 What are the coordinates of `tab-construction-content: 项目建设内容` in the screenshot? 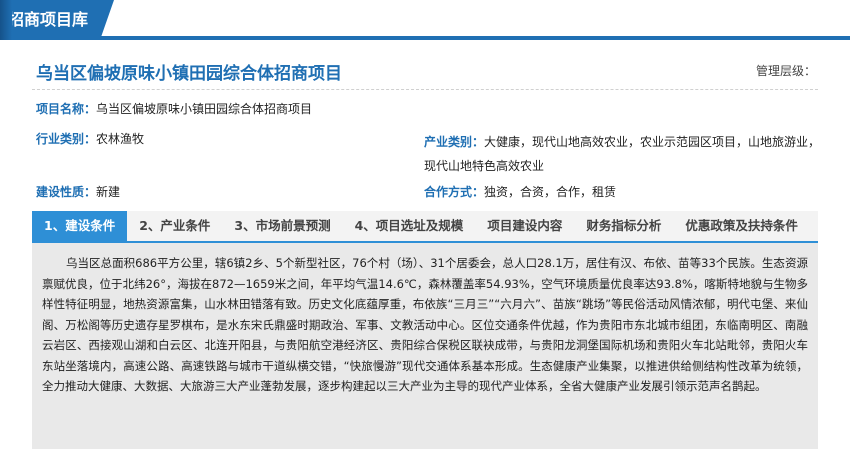 It's located at (524, 226).